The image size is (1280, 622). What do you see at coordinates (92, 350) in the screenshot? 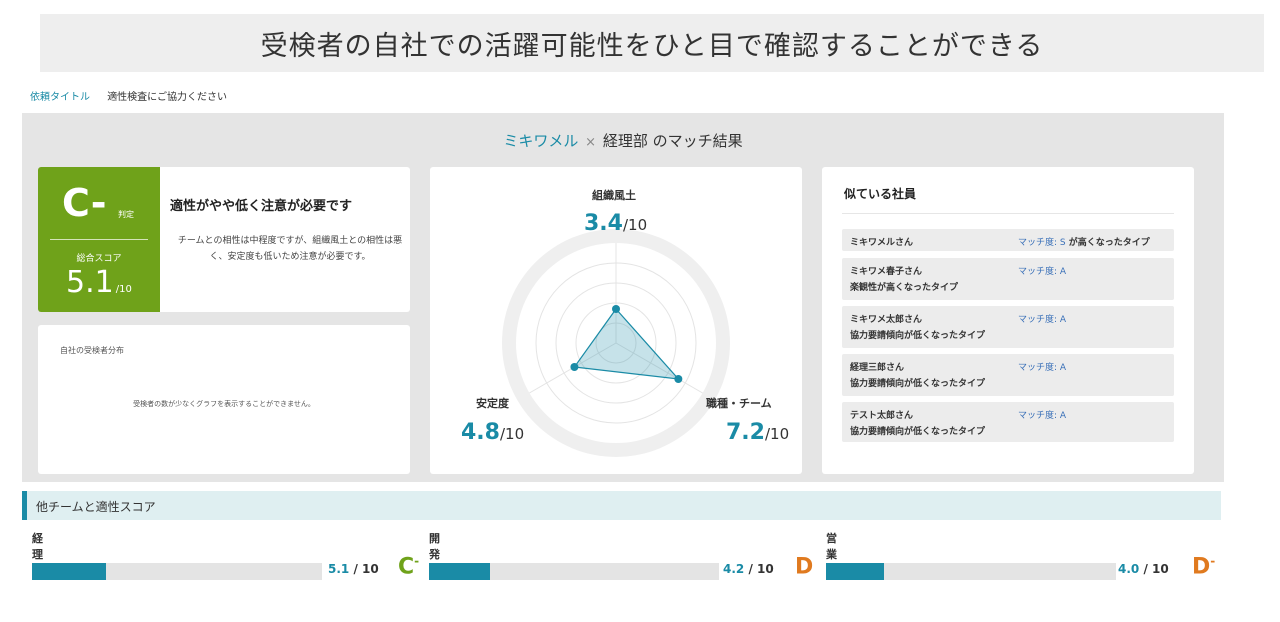
I see `distribution-title: 自社の受検者分布` at bounding box center [92, 350].